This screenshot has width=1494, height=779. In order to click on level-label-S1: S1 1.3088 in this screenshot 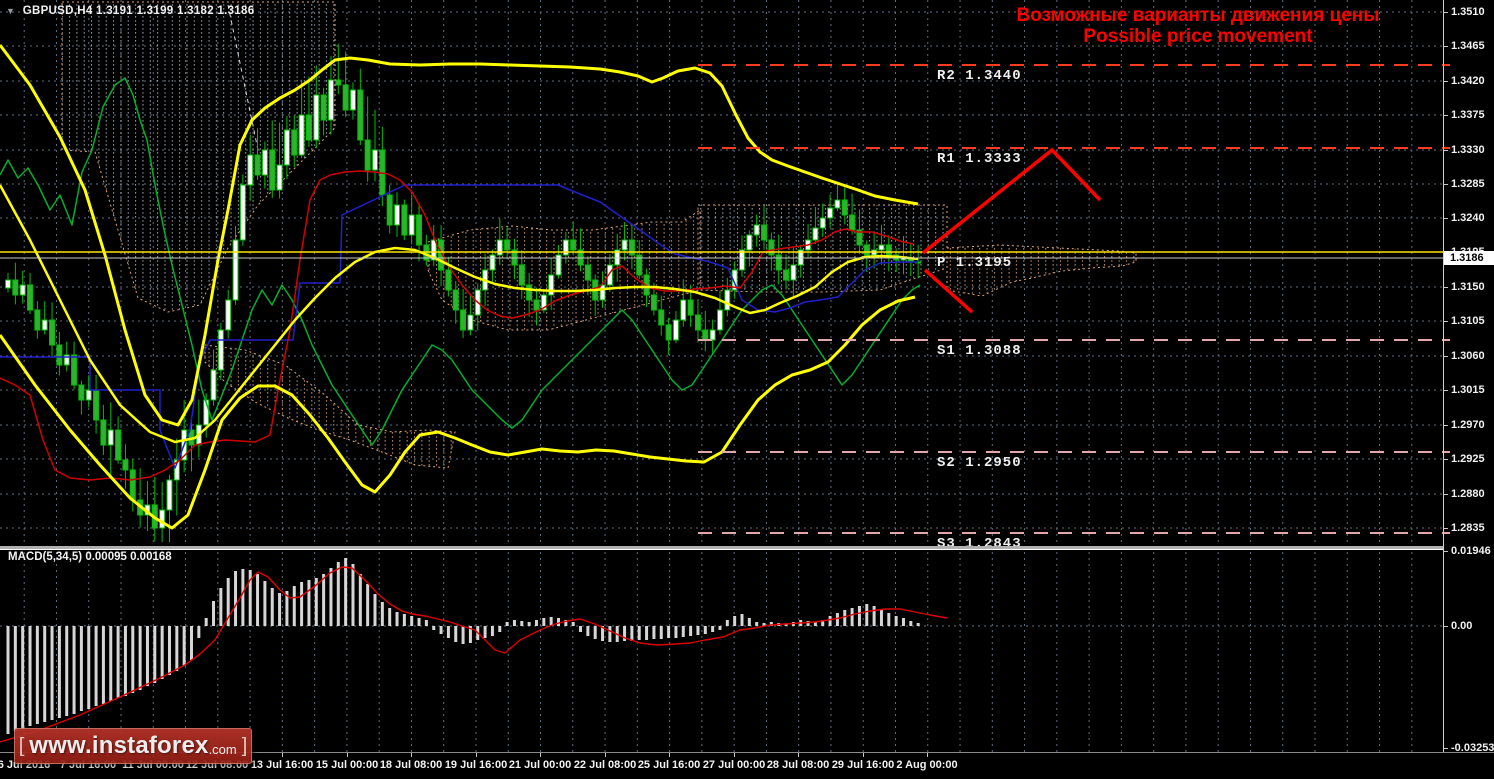, I will do `click(979, 351)`.